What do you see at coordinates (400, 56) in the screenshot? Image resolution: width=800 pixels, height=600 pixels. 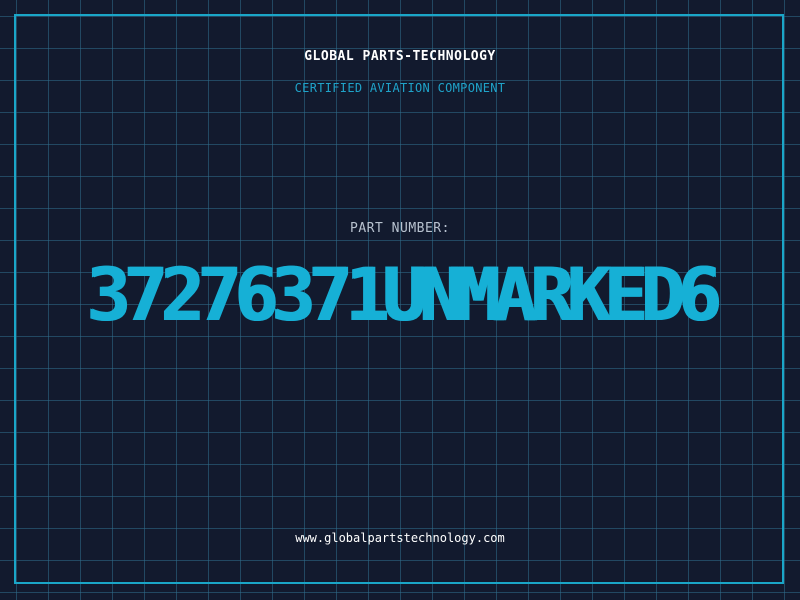 I see `company-name: GLOBAL PARTS-TECHNOLOGY` at bounding box center [400, 56].